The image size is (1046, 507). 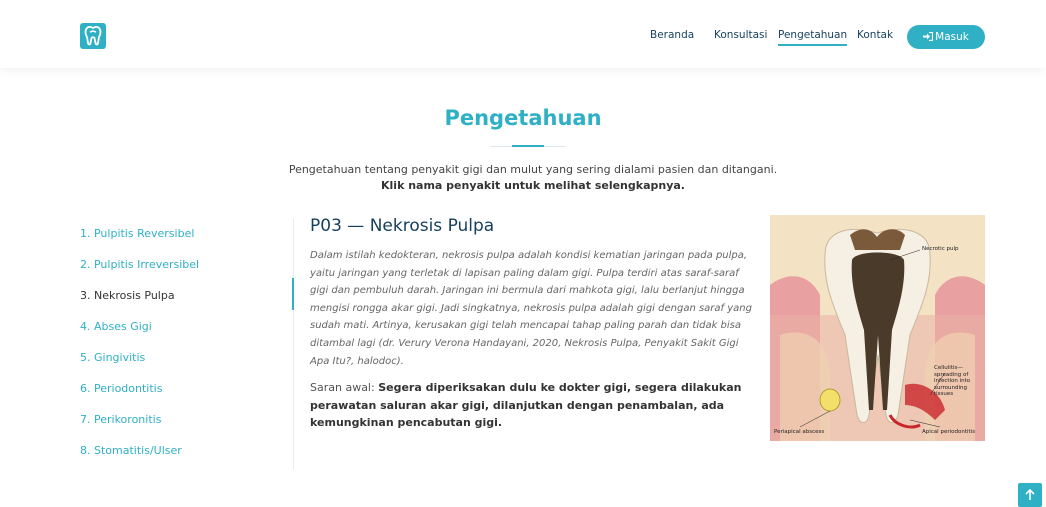 I want to click on login-label: Masuk, so click(x=952, y=37).